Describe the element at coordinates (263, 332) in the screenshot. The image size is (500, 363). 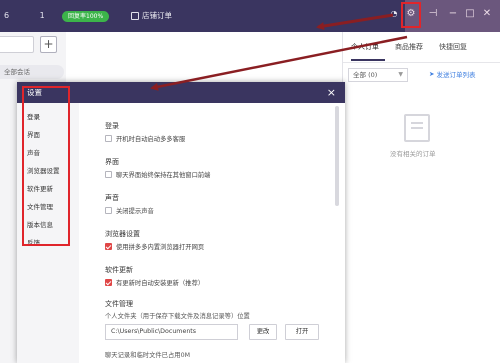
I see `change-folder-button: 更改` at that location.